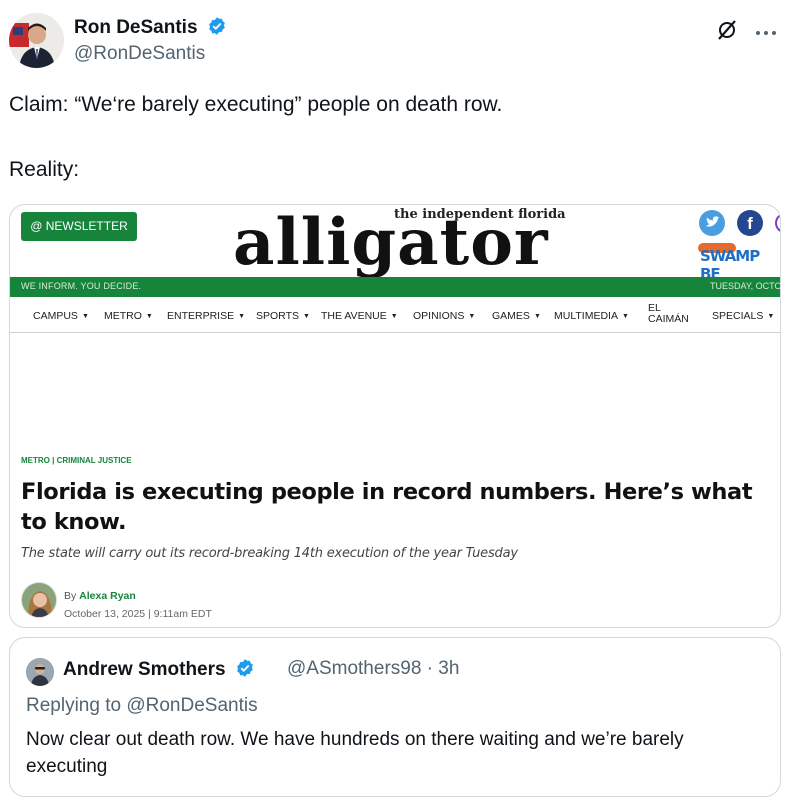 Image resolution: width=800 pixels, height=808 pixels. Describe the element at coordinates (391, 242) in the screenshot. I see `masthead-logo: alligator` at that location.